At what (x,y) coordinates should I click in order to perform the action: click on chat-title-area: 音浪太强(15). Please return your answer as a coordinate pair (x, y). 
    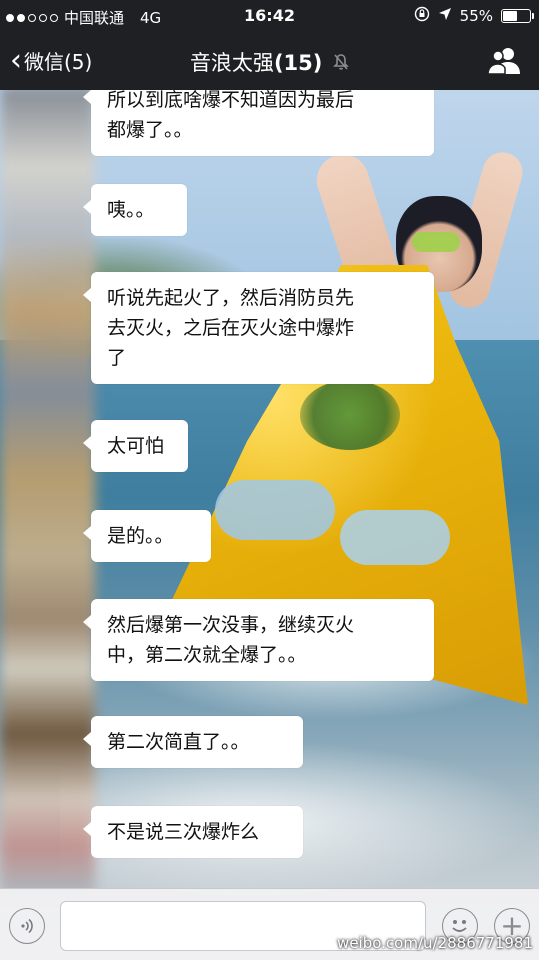
    Looking at the image, I should click on (269, 62).